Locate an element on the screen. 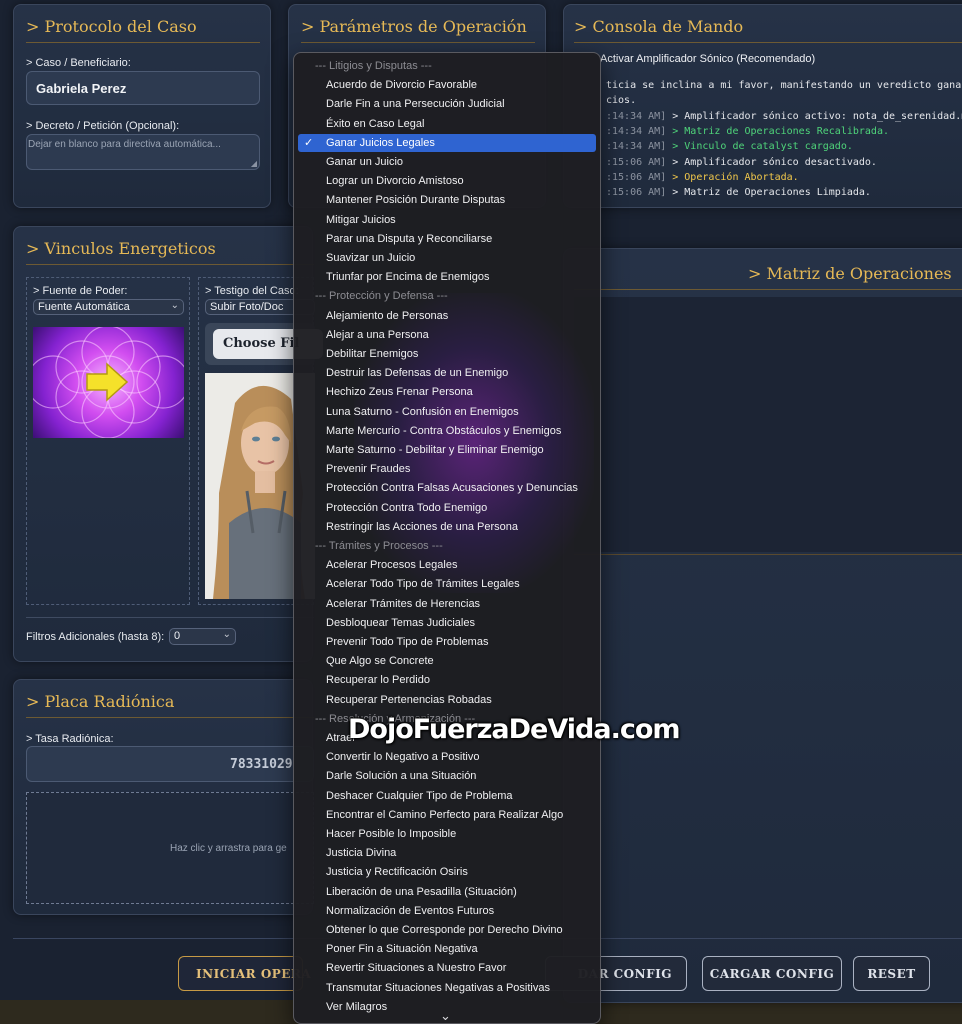 The image size is (962, 1024). menu-item-label: Prevenir Fraudes is located at coordinates (368, 469).